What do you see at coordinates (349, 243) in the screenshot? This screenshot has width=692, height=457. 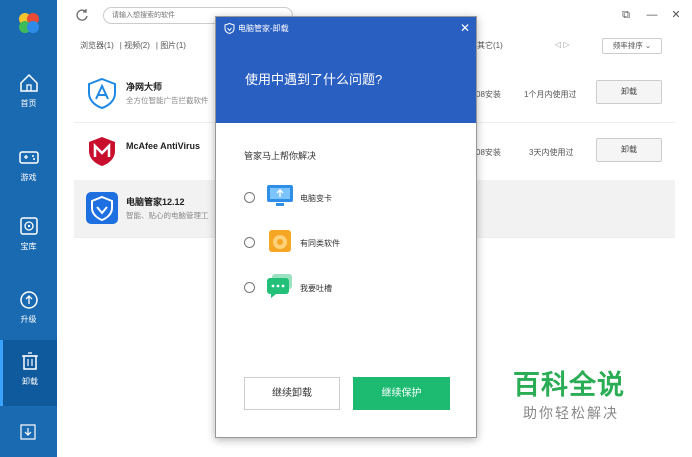 I see `option-similar-software: 有同类软件` at bounding box center [349, 243].